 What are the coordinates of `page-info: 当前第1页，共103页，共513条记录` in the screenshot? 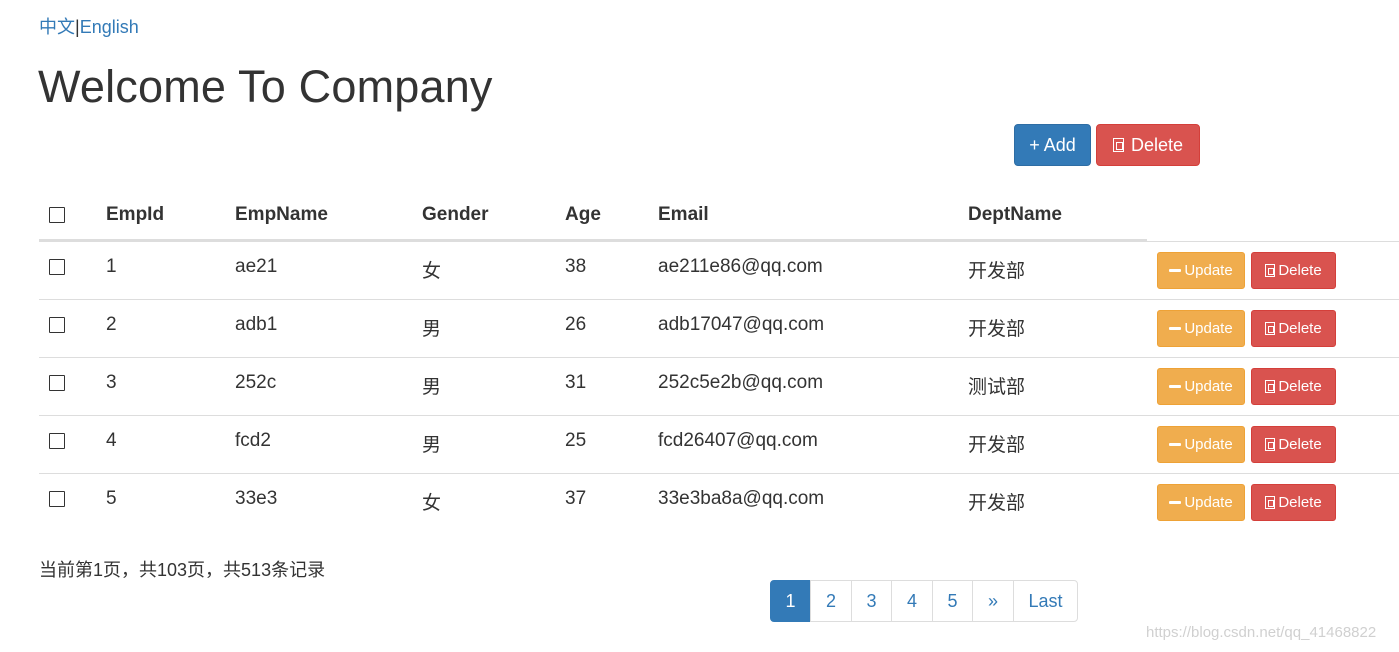 It's located at (182, 570).